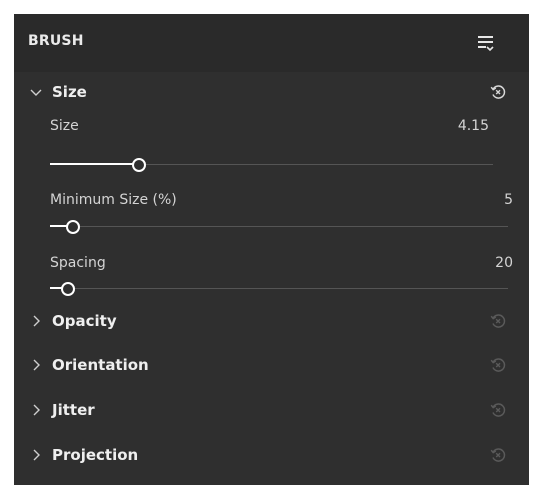 The image size is (545, 497). I want to click on group-projection: Projection, so click(271, 456).